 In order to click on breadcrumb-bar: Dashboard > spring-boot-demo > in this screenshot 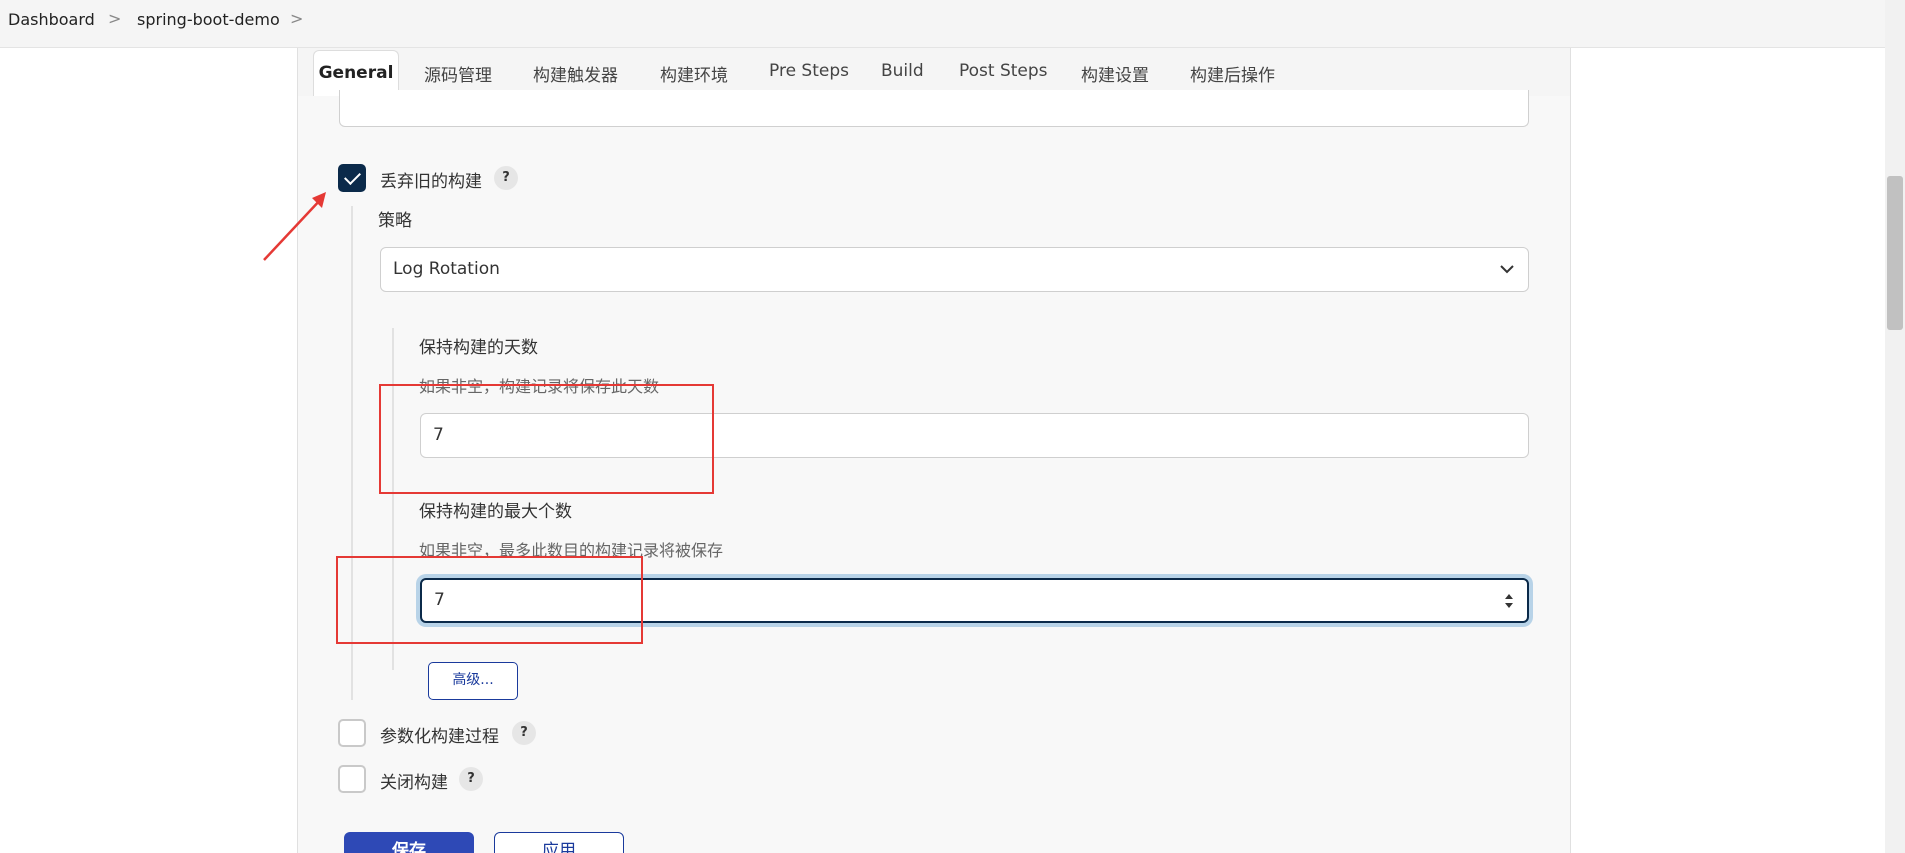, I will do `click(952, 24)`.